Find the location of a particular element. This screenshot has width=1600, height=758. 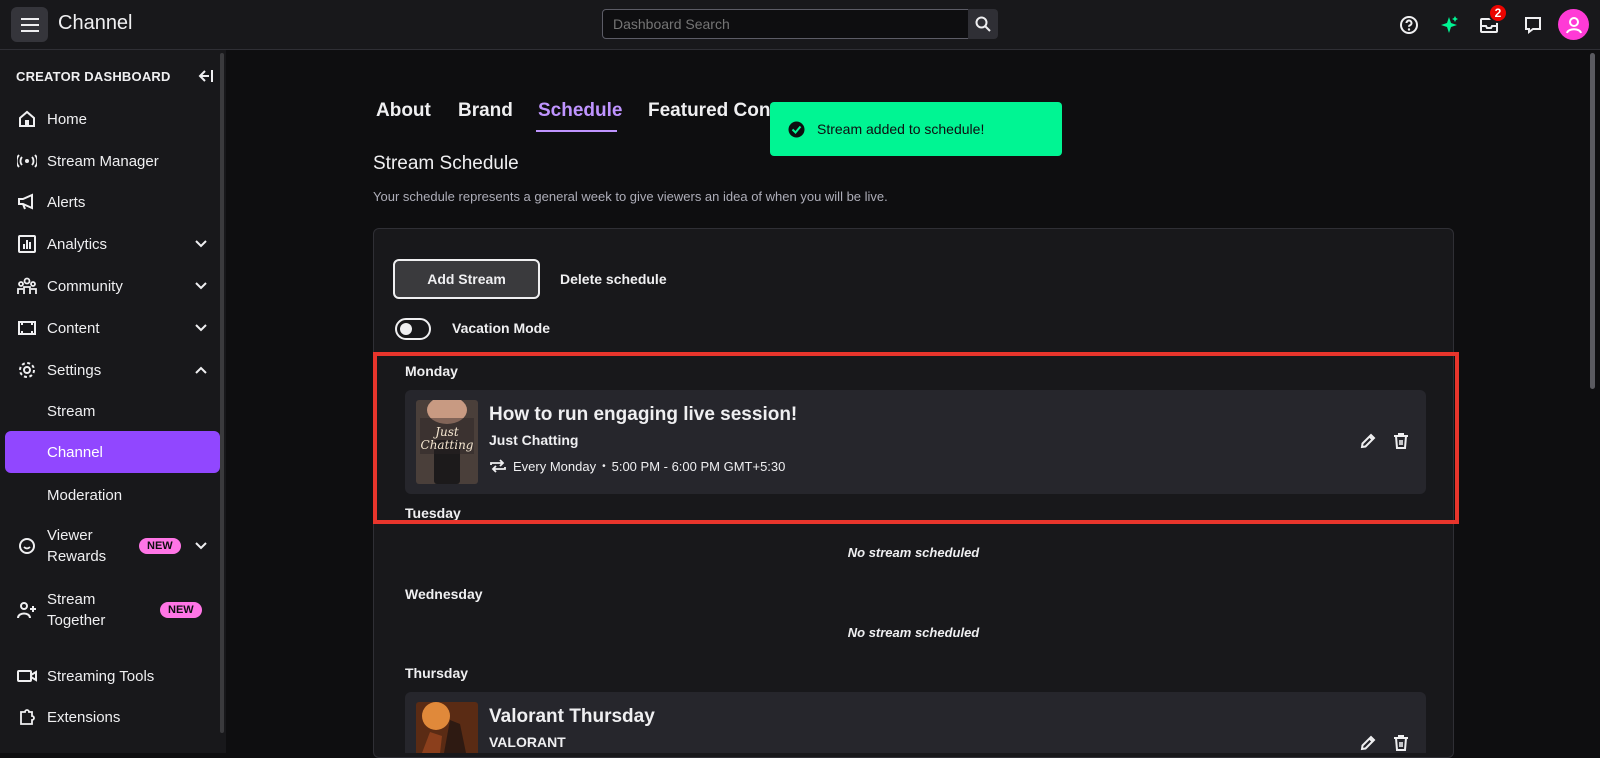

chevron-up-icon is located at coordinates (201, 370).